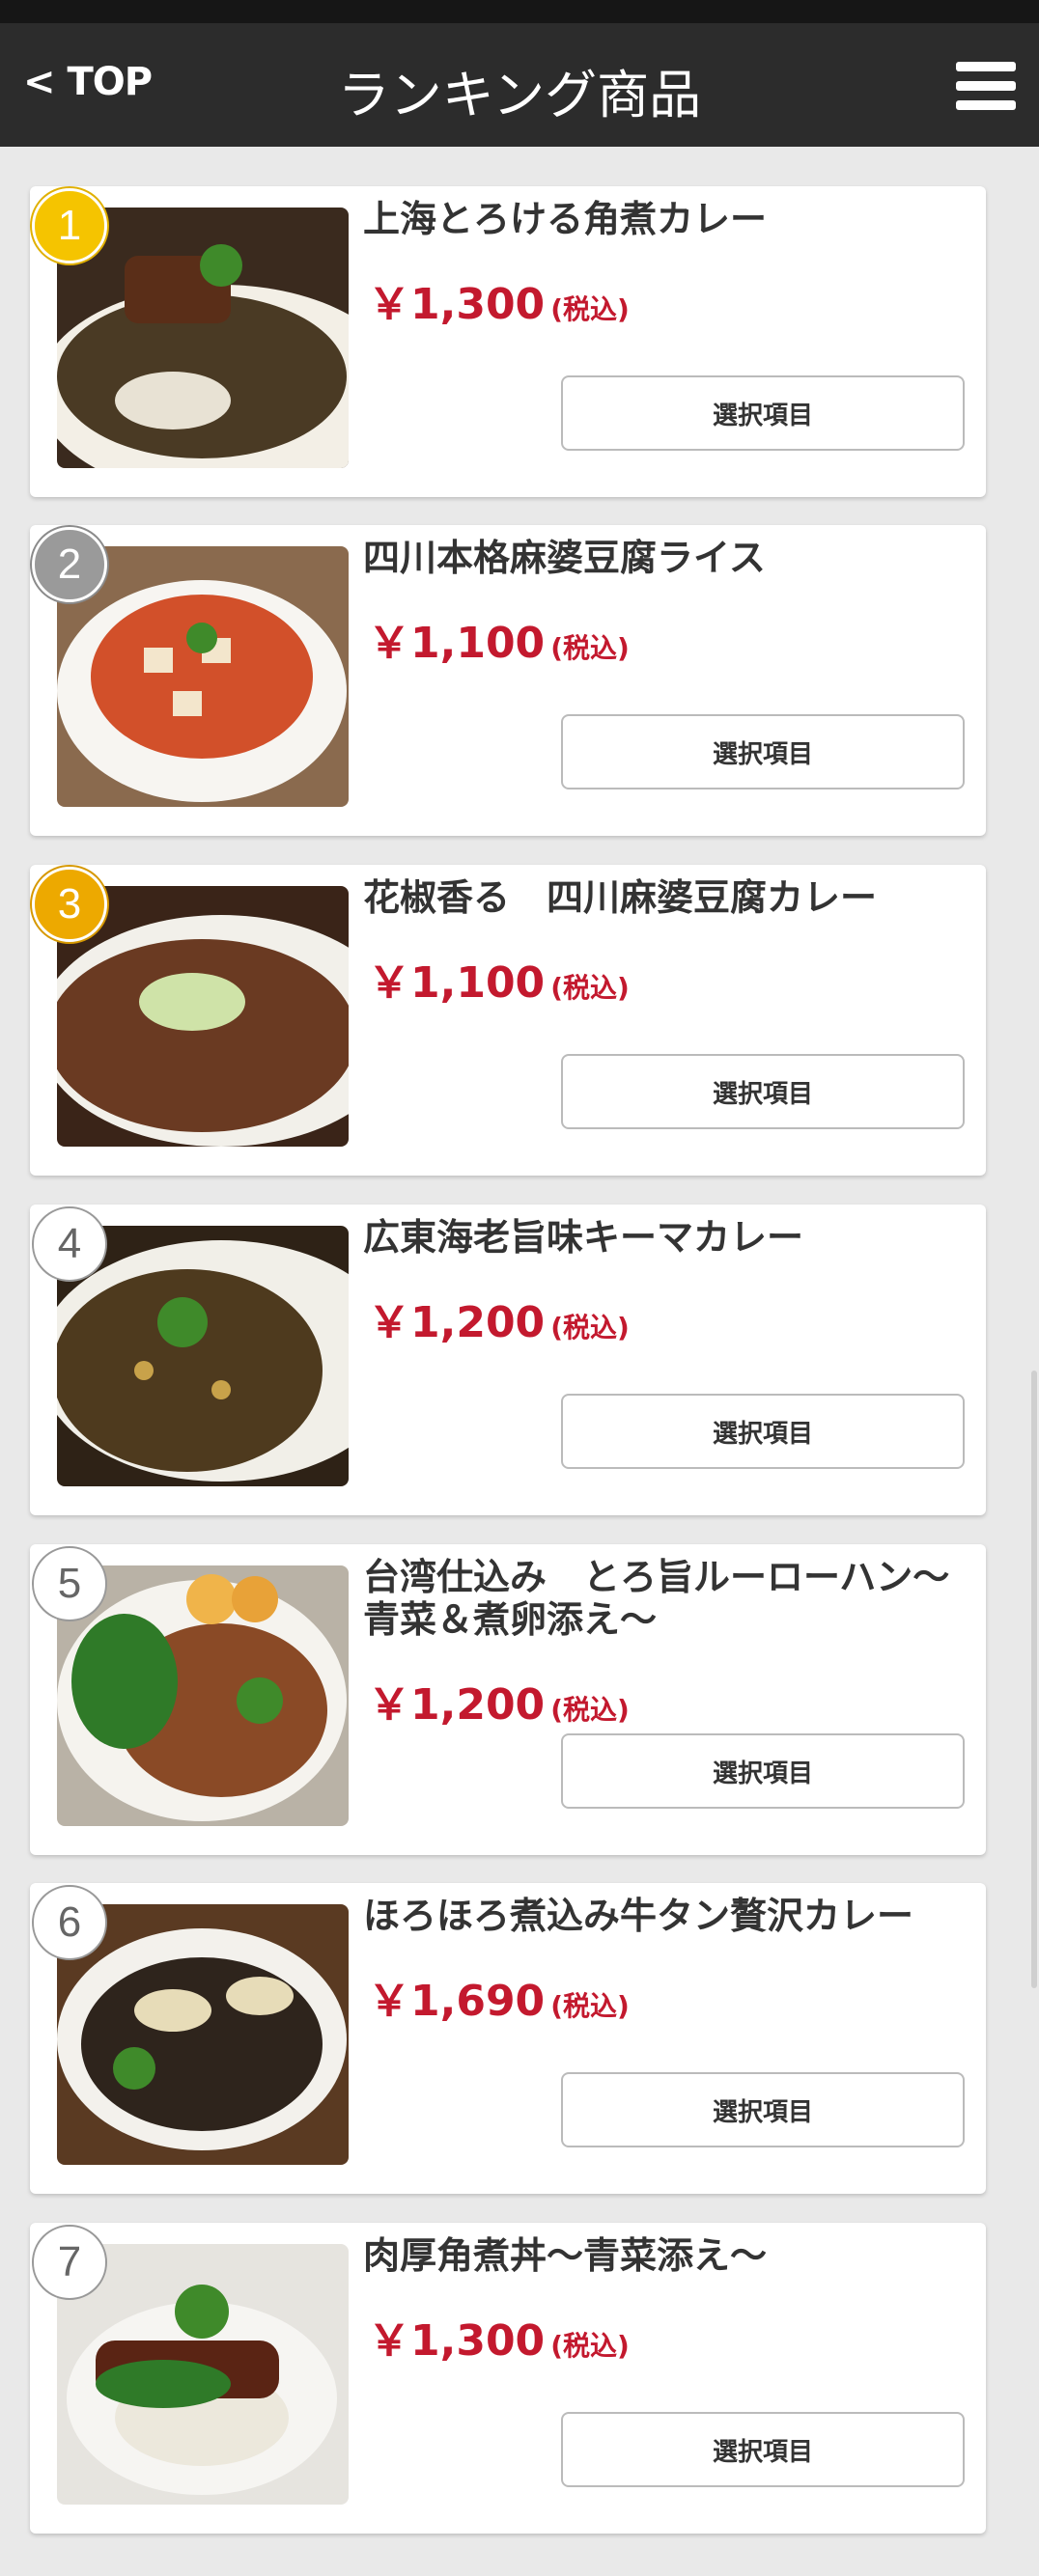  I want to click on ranking-card-3: 3 花椒香る 四川麻婆豆腐カレー ￥1,100 (税込) 選択項目, so click(508, 1020).